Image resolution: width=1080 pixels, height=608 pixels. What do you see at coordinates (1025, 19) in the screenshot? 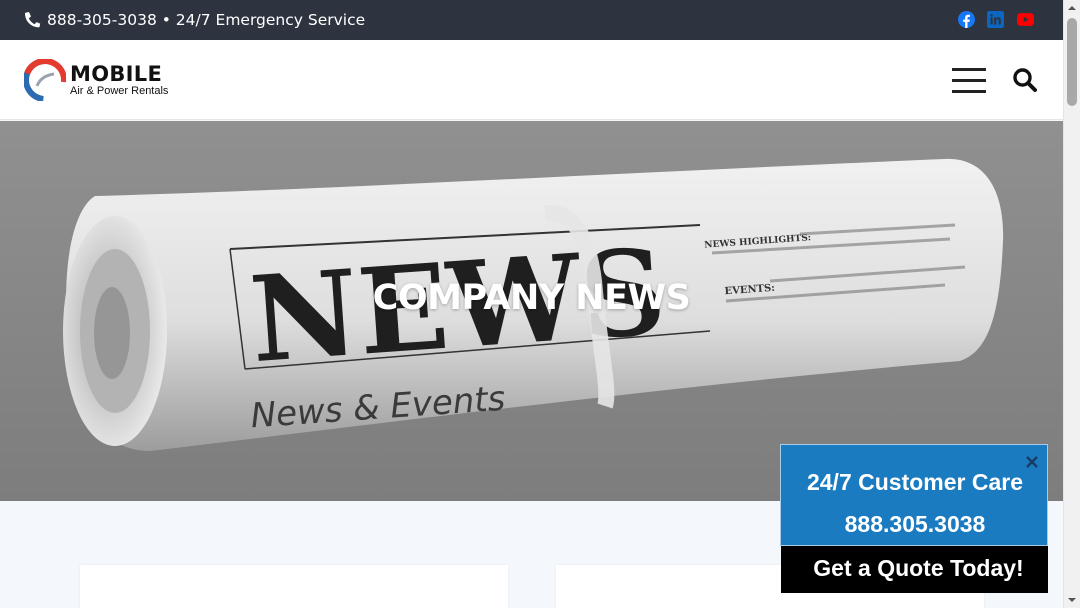
I see `youtube-icon` at bounding box center [1025, 19].